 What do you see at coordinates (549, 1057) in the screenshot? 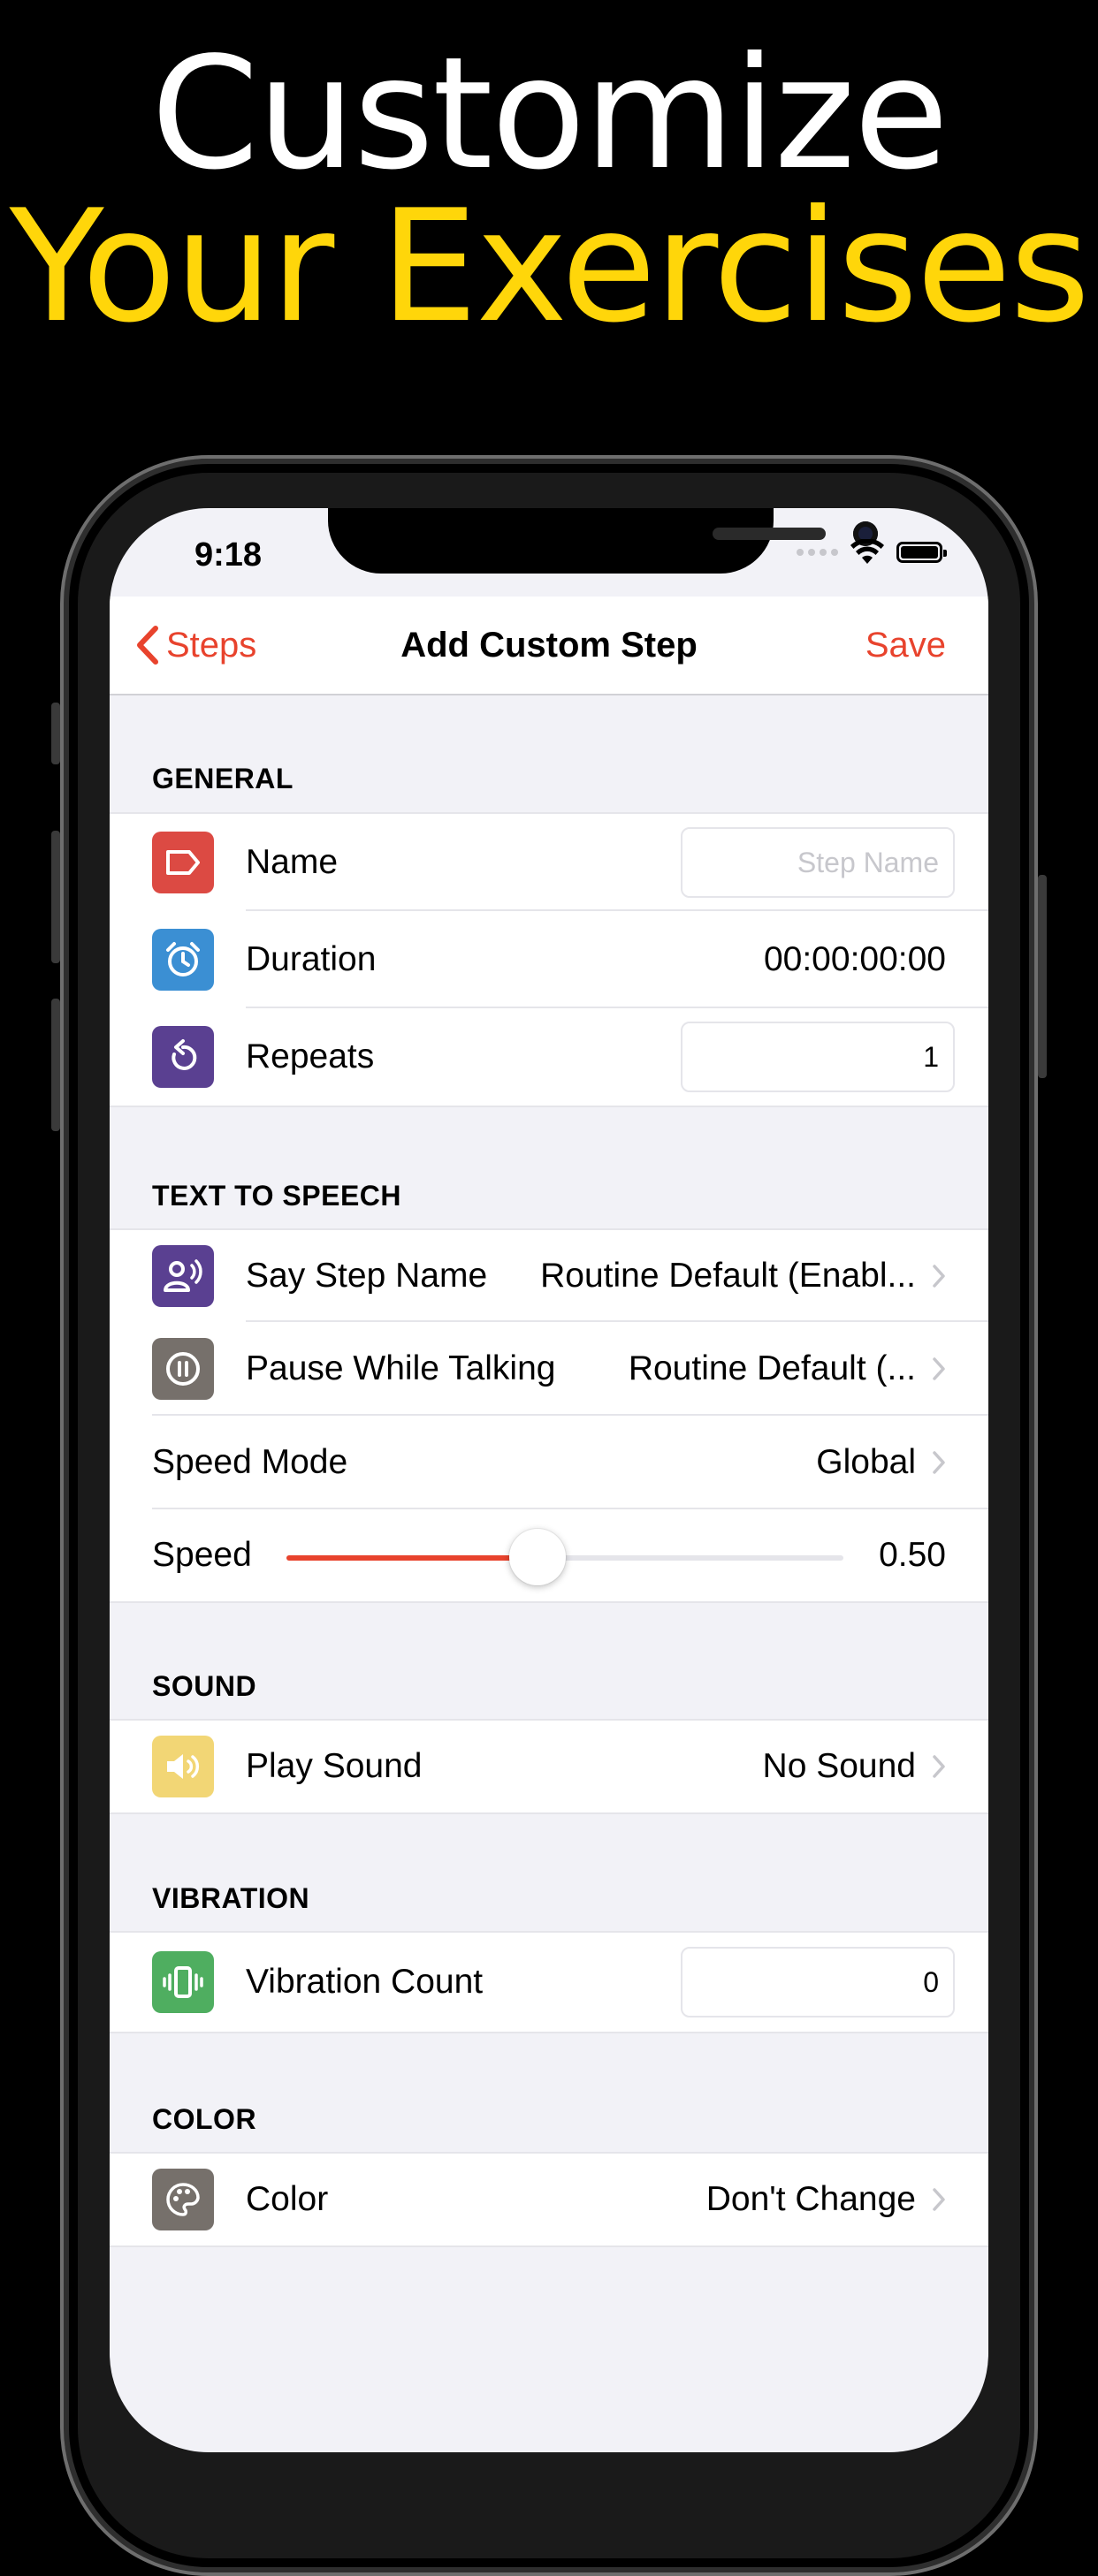
I see `repeats-row: Repeats 1` at bounding box center [549, 1057].